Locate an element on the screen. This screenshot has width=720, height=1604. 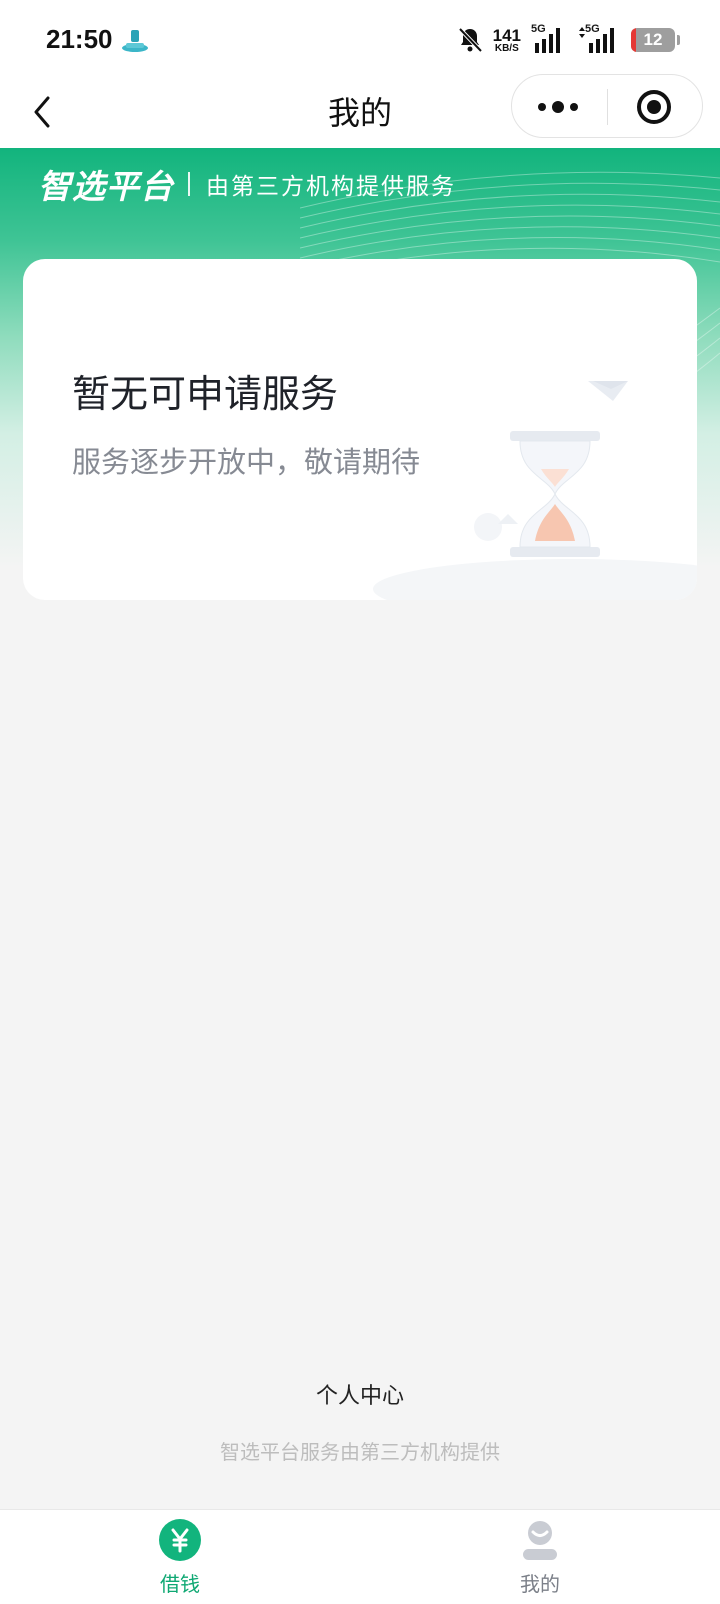
status-time: 21:50 is located at coordinates (79, 39).